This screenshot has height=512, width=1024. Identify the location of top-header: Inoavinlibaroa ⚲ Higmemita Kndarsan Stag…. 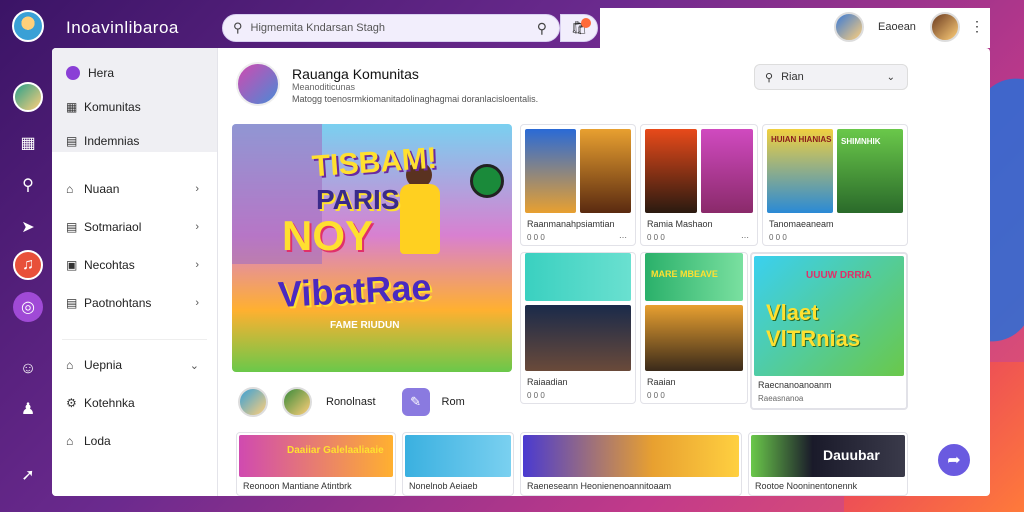
(512, 28).